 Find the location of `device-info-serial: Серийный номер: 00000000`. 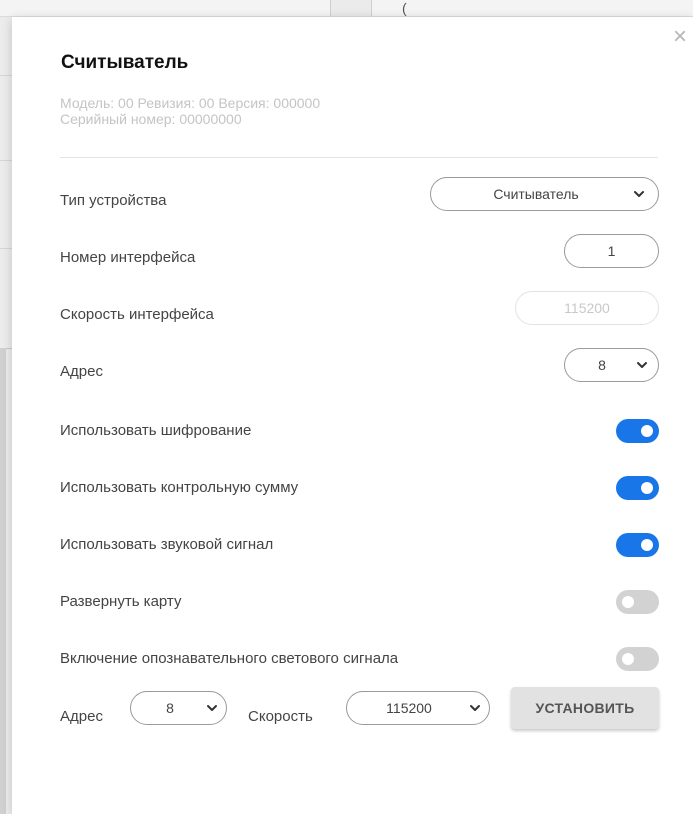

device-info-serial: Серийный номер: 00000000 is located at coordinates (151, 119).